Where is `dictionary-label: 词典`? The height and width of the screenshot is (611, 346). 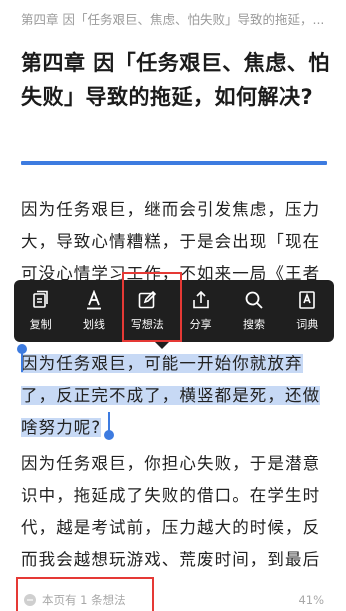
dictionary-label: 词典 is located at coordinates (307, 324).